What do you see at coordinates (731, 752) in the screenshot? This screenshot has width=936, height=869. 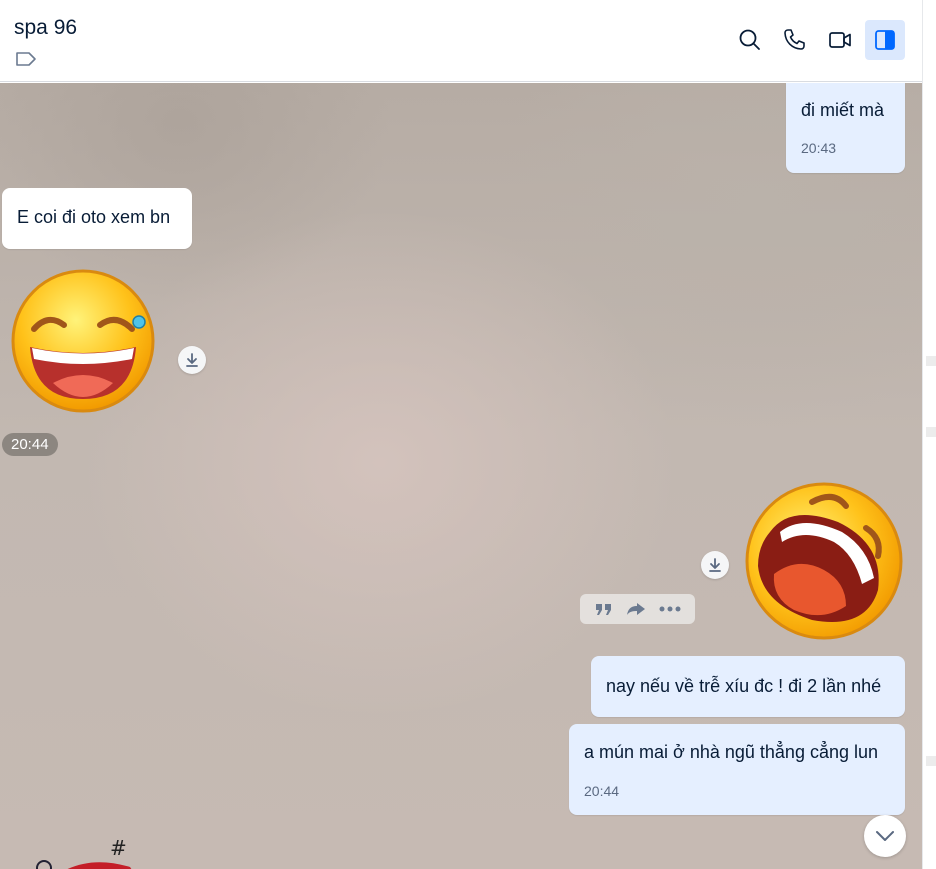 I see `message-text: a mún mai ở nhà ngũ thẳng cẳng lun` at bounding box center [731, 752].